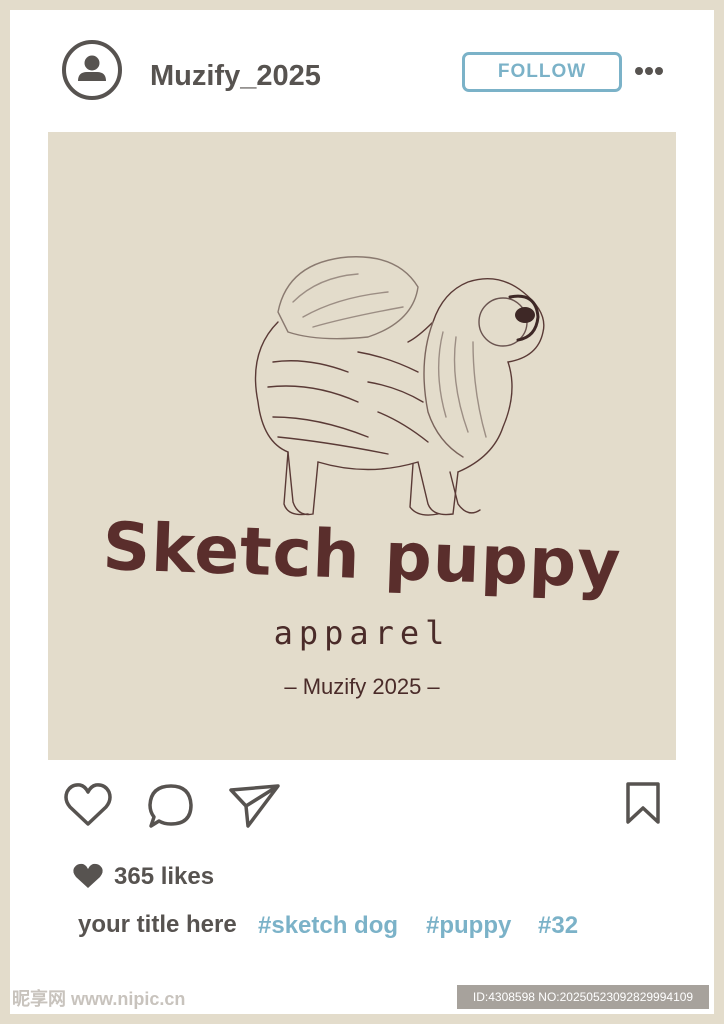  What do you see at coordinates (235, 76) in the screenshot?
I see `username: Muzify_2025` at bounding box center [235, 76].